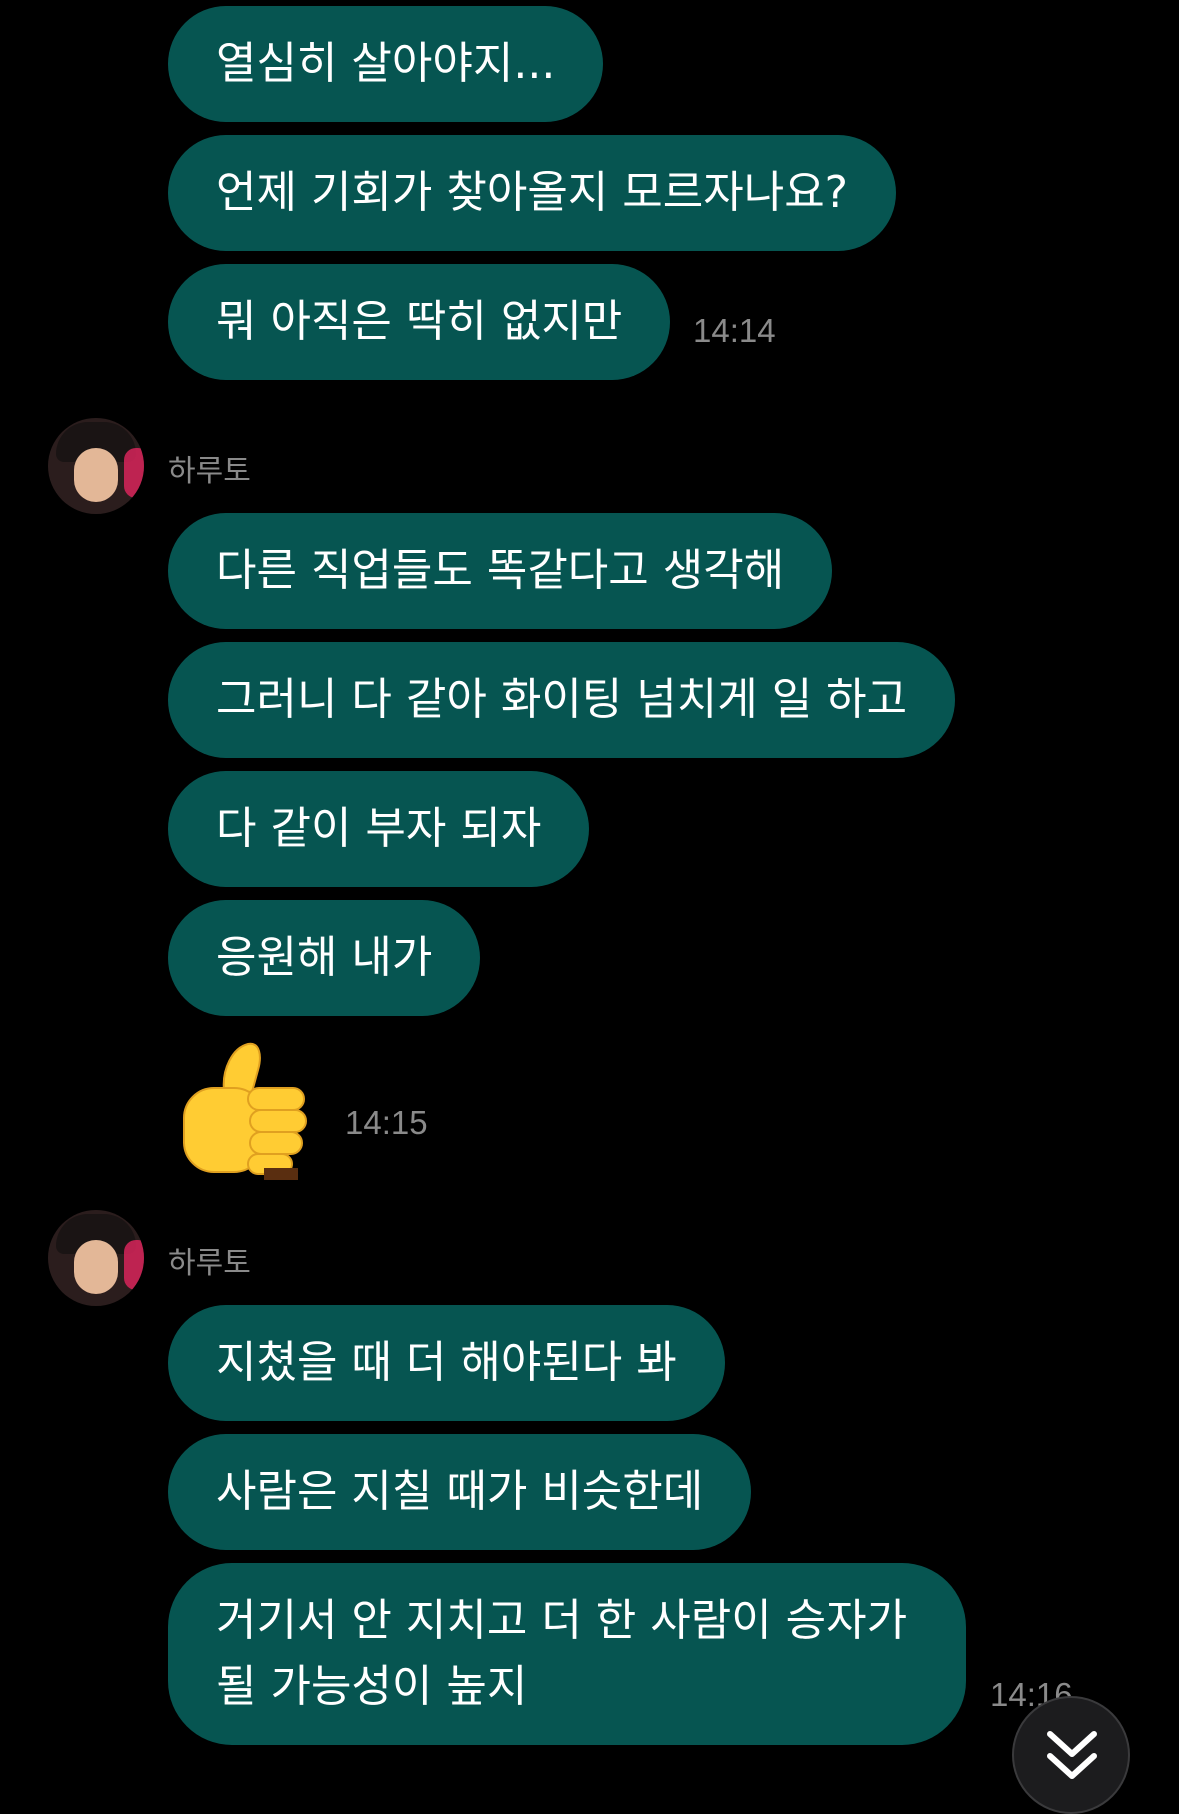 Image resolution: width=1179 pixels, height=1814 pixels. What do you see at coordinates (734, 330) in the screenshot?
I see `message-timestamp: 14:14` at bounding box center [734, 330].